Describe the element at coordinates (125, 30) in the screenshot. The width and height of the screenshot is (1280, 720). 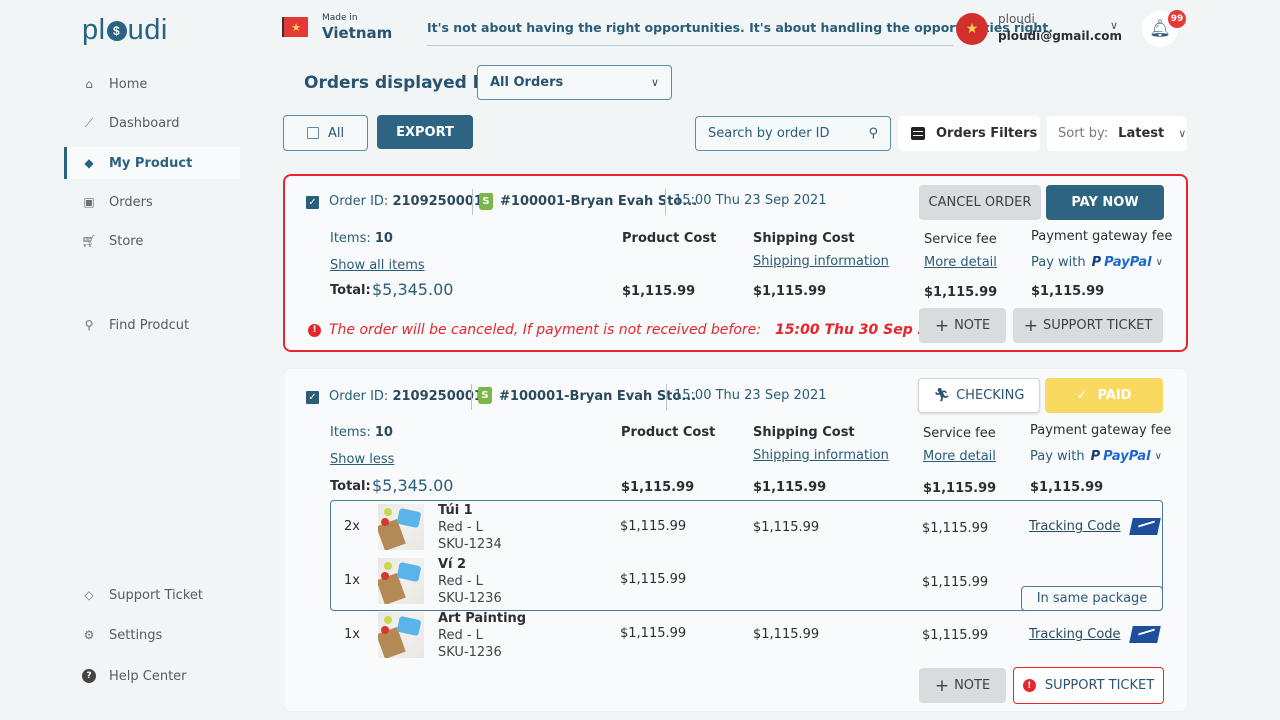
I see `ploudi-logo: pl $ udi` at that location.